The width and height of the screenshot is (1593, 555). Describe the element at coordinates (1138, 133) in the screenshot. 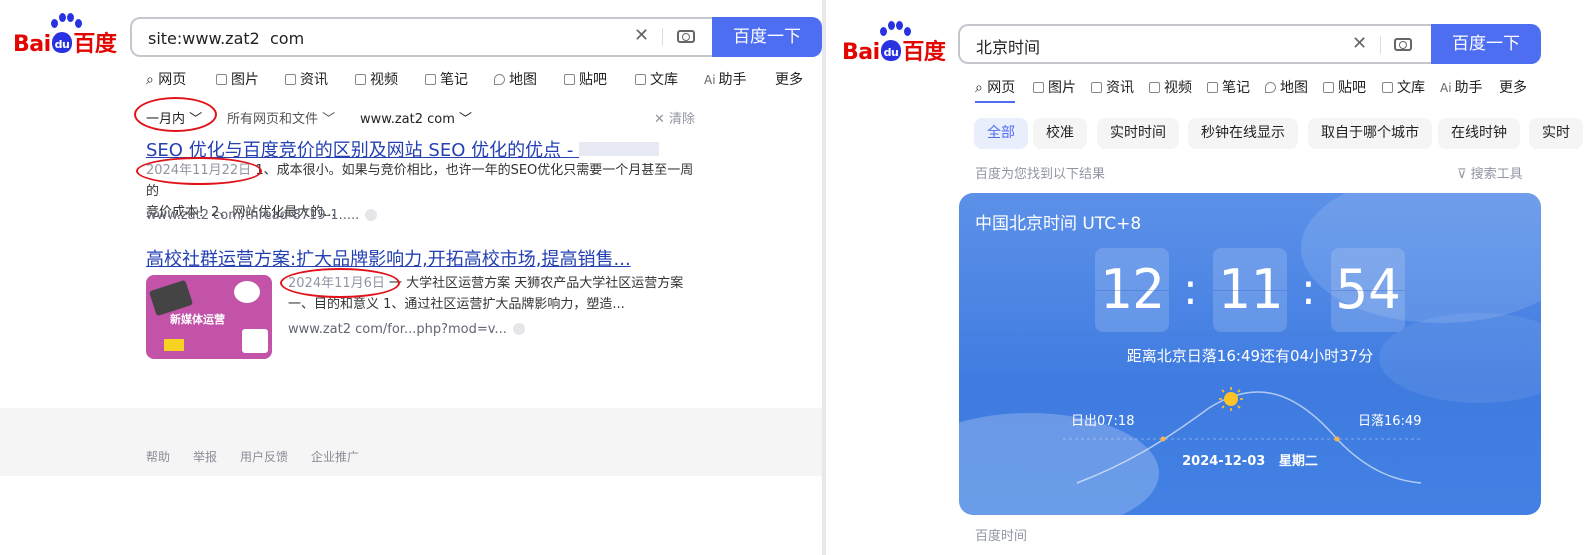

I see `chip-realtime: 实时时间` at that location.